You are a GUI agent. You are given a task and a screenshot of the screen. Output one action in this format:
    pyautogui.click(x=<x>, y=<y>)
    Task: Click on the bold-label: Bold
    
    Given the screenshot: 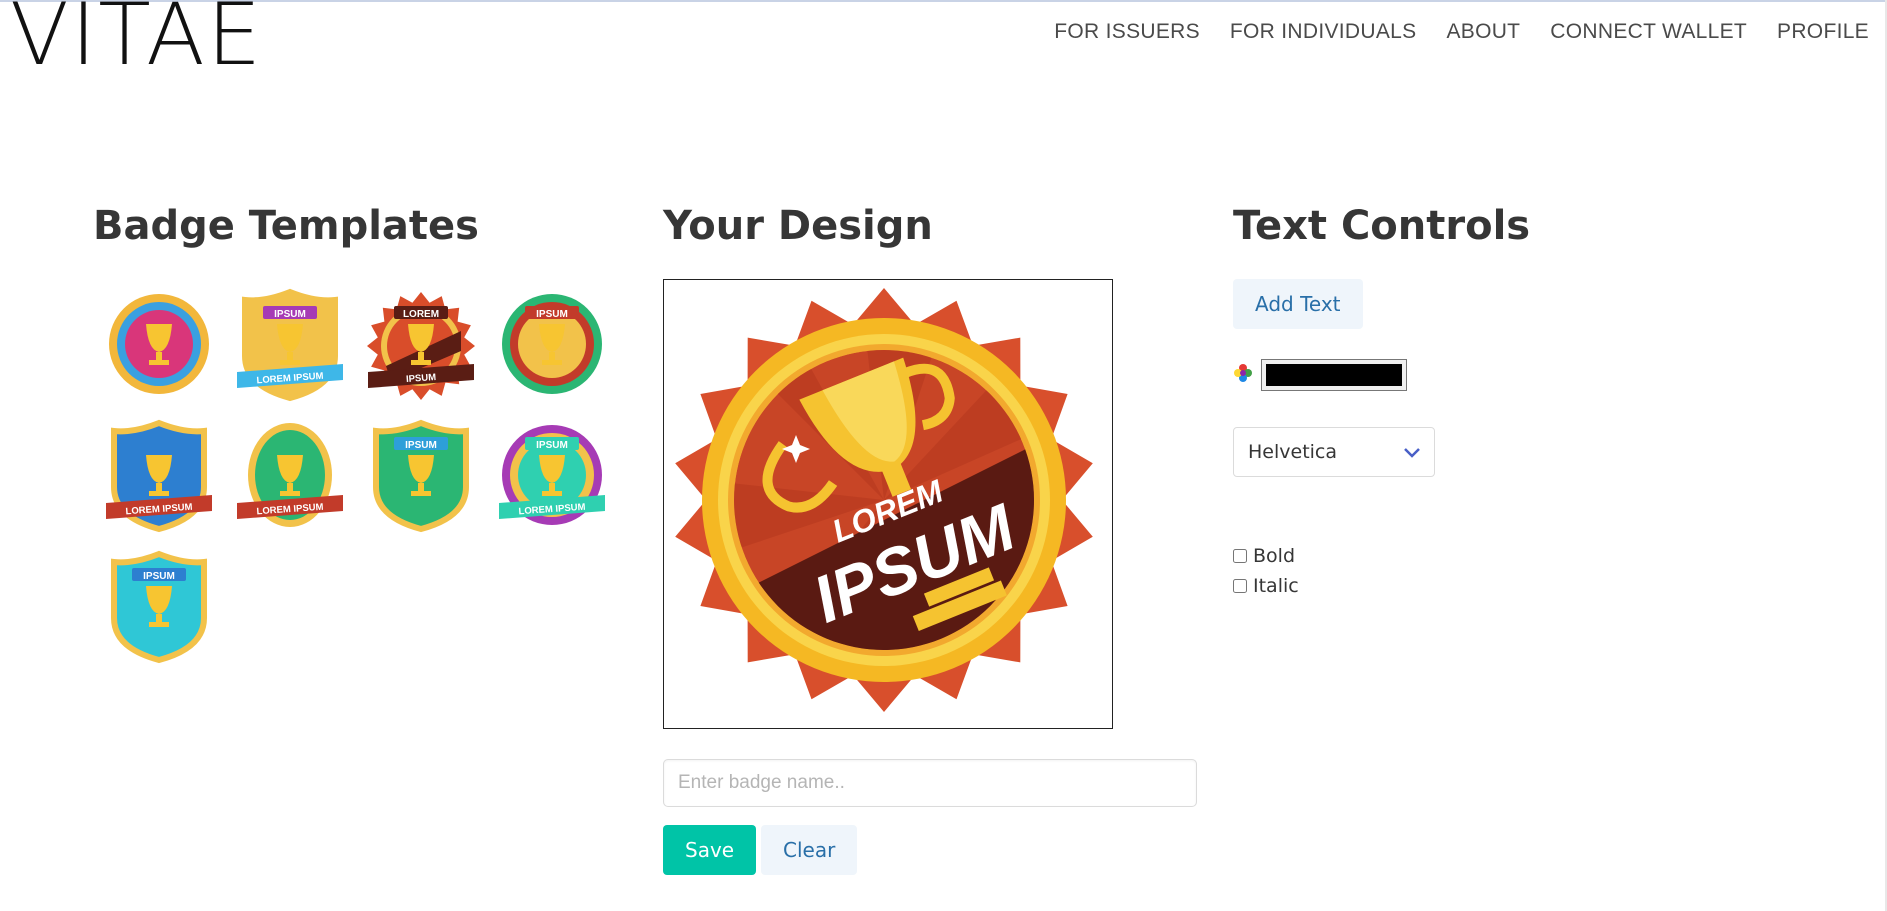 What is the action you would take?
    pyautogui.click(x=1274, y=556)
    